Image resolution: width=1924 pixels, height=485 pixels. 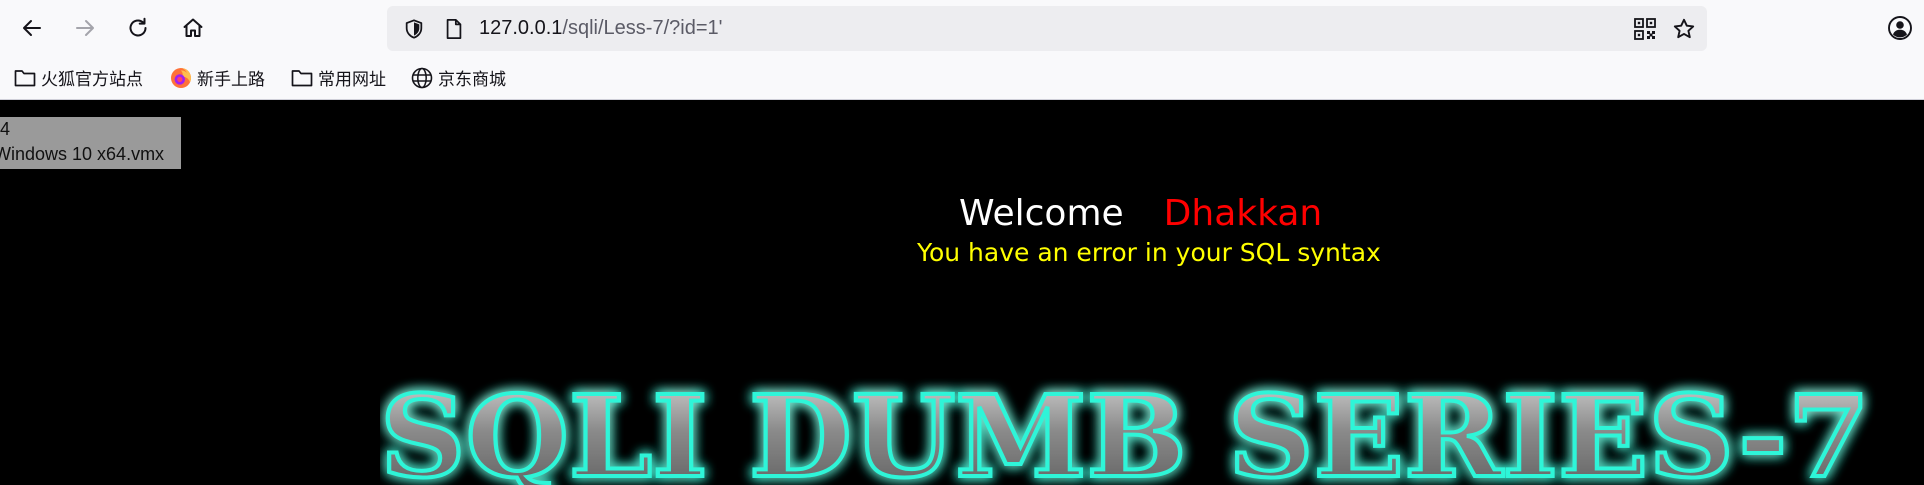 I want to click on bookmark-label: 常用网址, so click(x=352, y=80).